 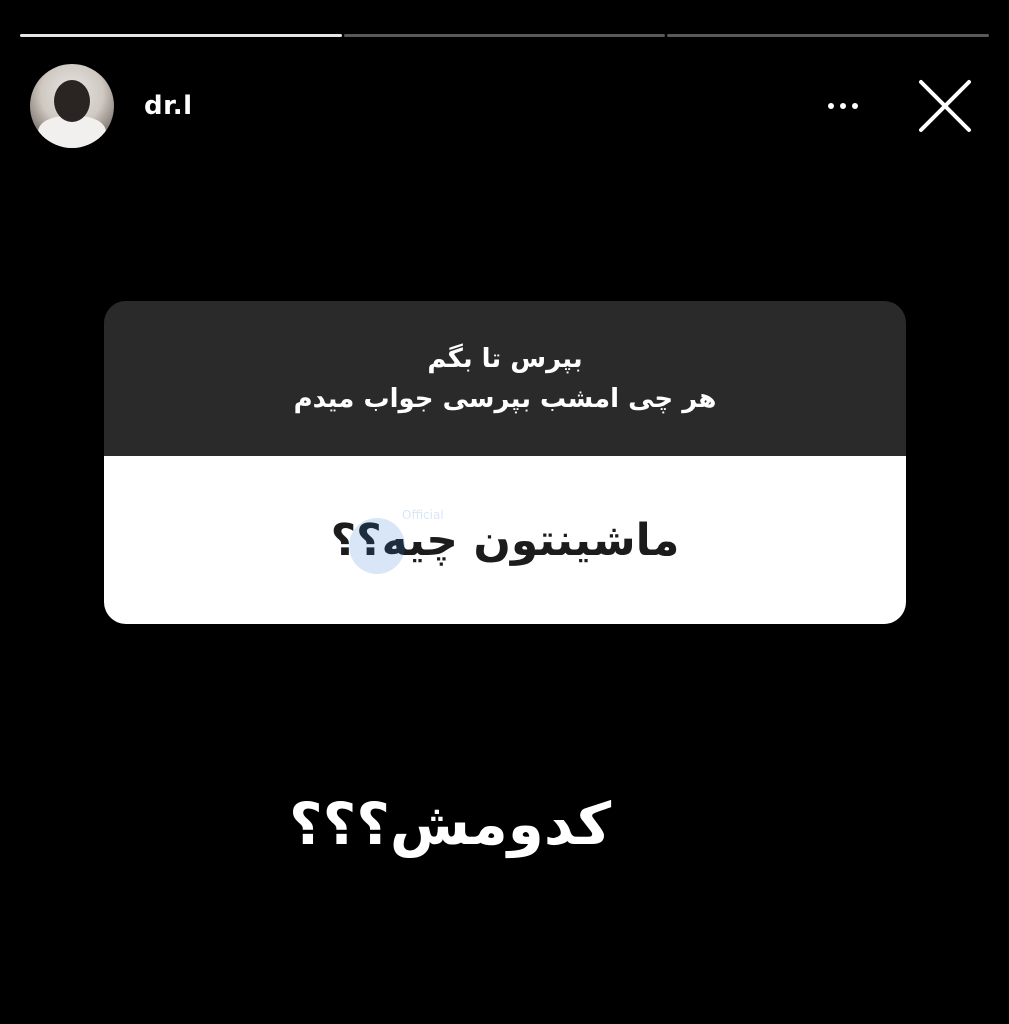 I want to click on more-options-button, so click(x=843, y=106).